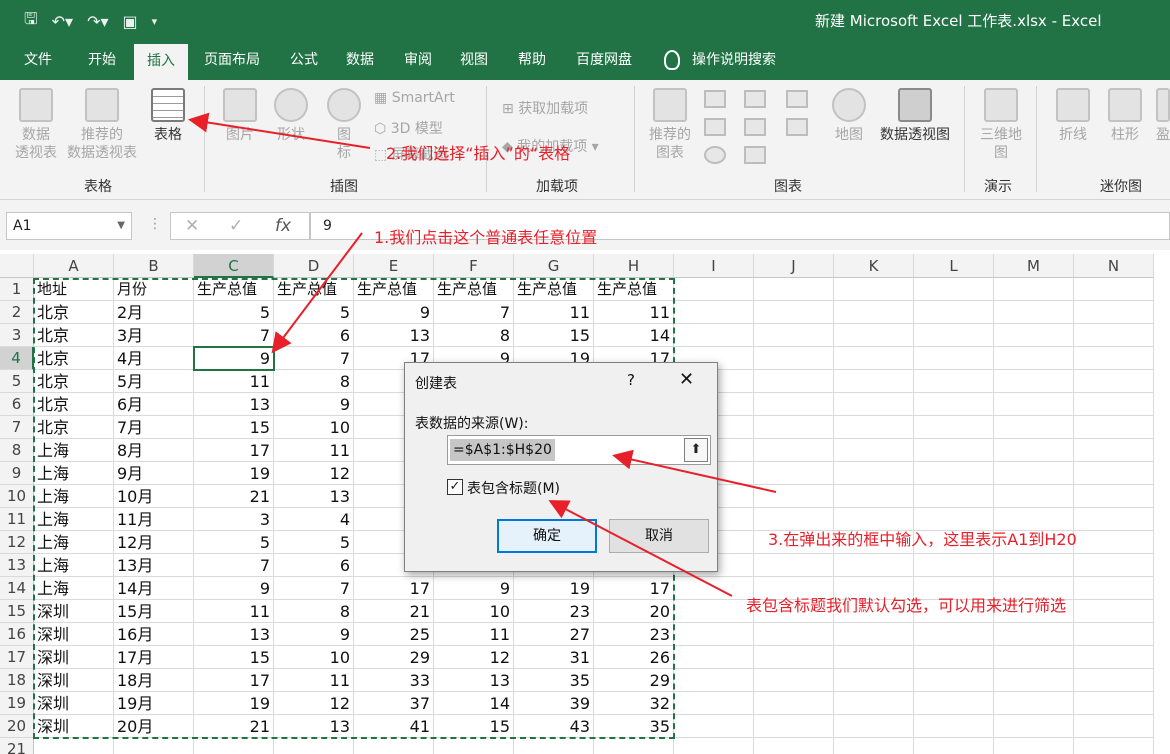  What do you see at coordinates (394, 726) in the screenshot?
I see `cell-e20: 41` at bounding box center [394, 726].